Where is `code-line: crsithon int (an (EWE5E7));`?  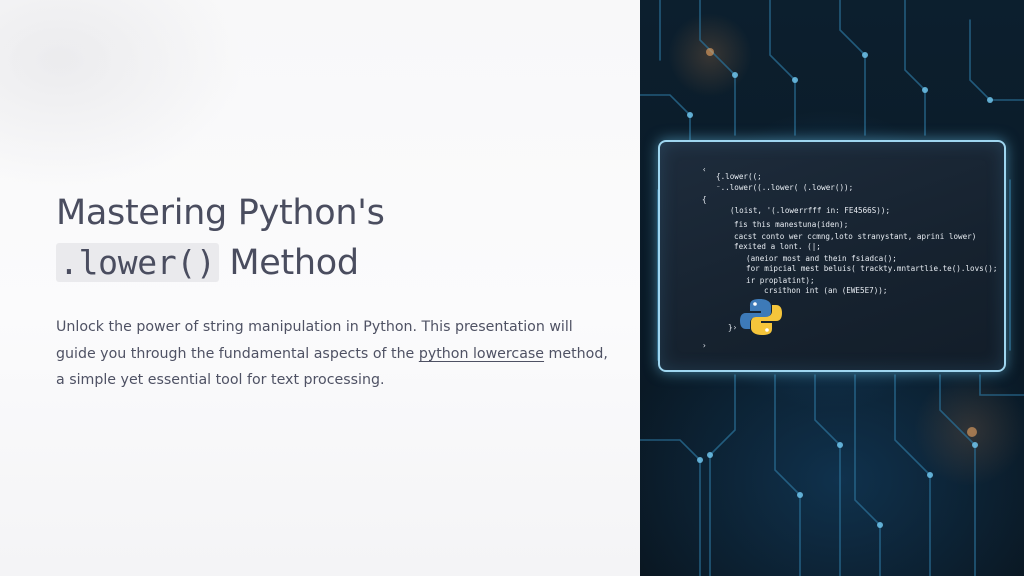 code-line: crsithon int (an (EWE5E7)); is located at coordinates (826, 290).